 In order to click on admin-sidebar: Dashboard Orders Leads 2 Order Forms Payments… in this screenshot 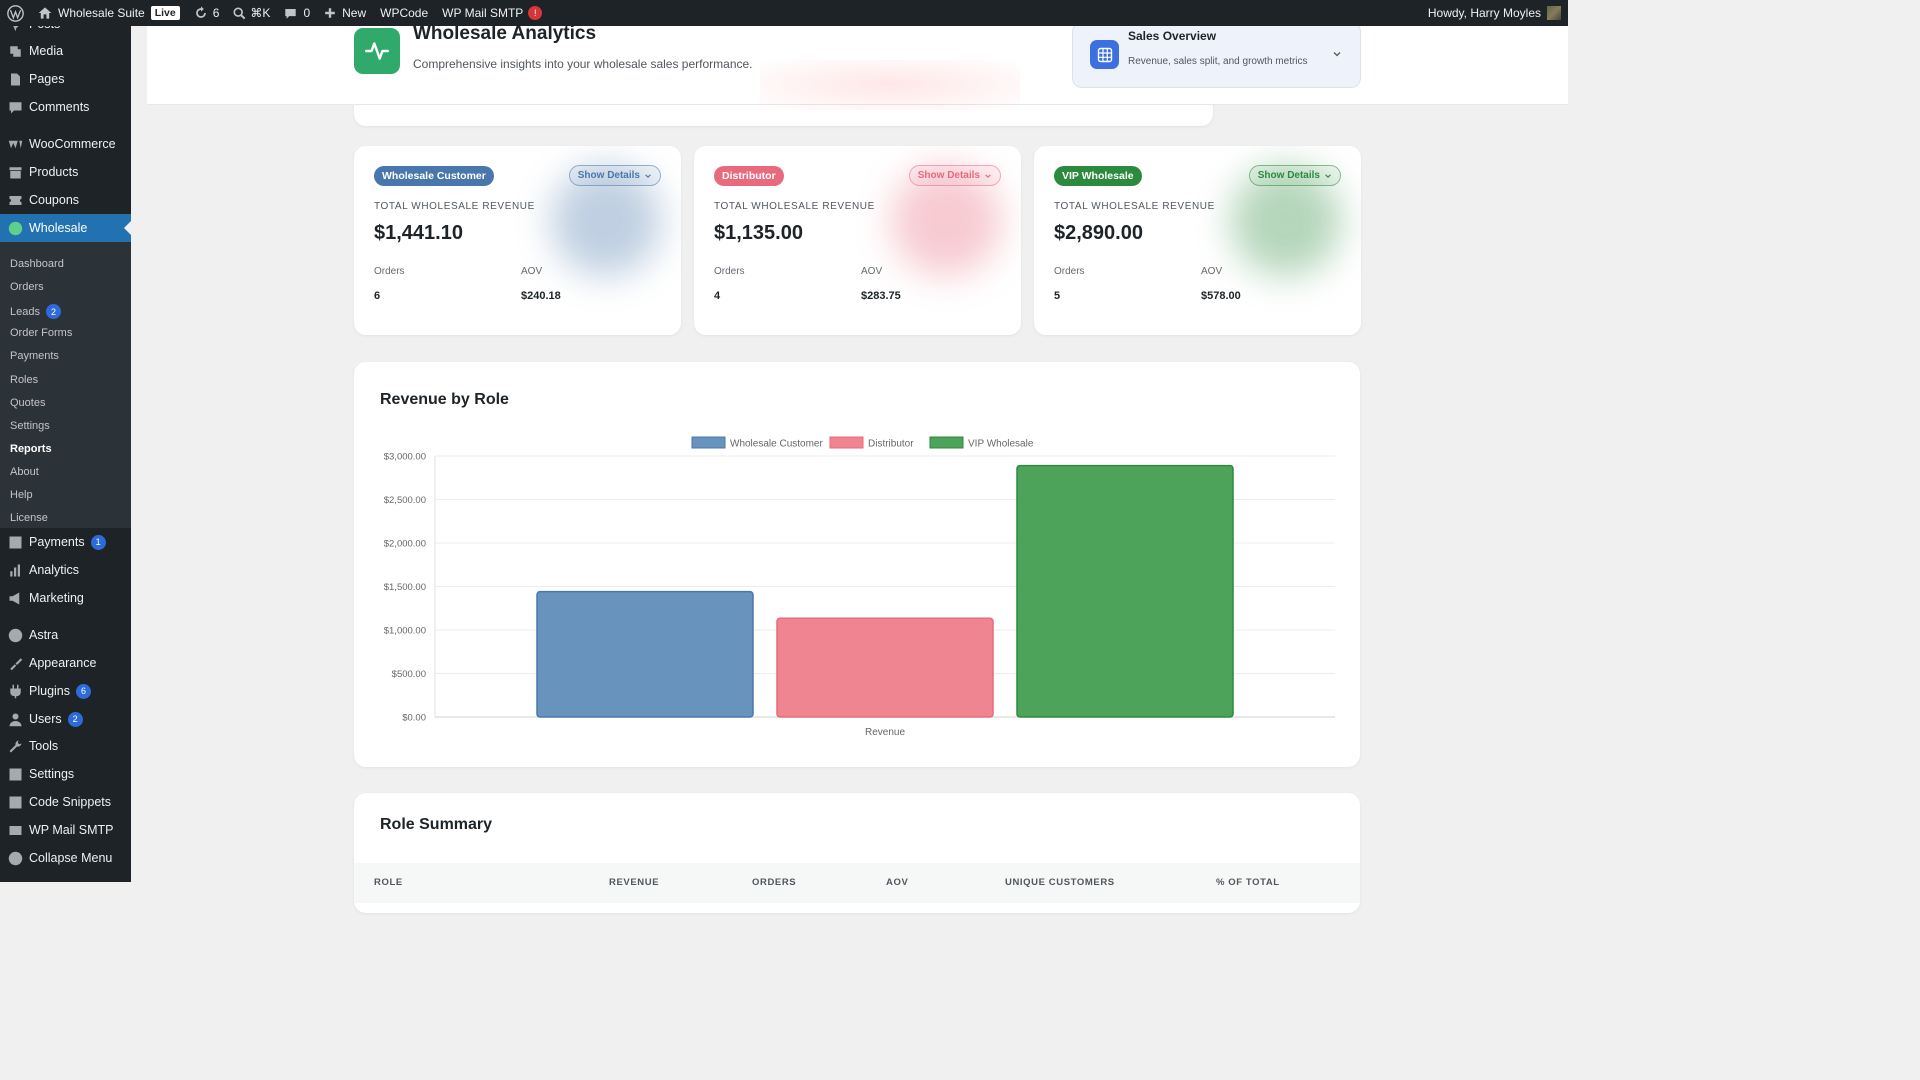, I will do `click(65, 454)`.